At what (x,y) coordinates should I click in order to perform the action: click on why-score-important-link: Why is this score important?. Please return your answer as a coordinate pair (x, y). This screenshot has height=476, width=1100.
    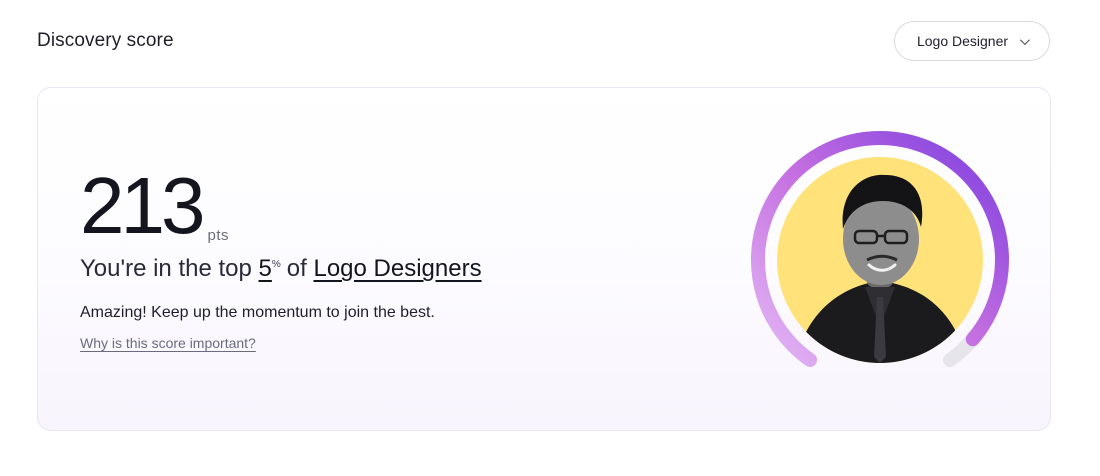
    Looking at the image, I should click on (168, 343).